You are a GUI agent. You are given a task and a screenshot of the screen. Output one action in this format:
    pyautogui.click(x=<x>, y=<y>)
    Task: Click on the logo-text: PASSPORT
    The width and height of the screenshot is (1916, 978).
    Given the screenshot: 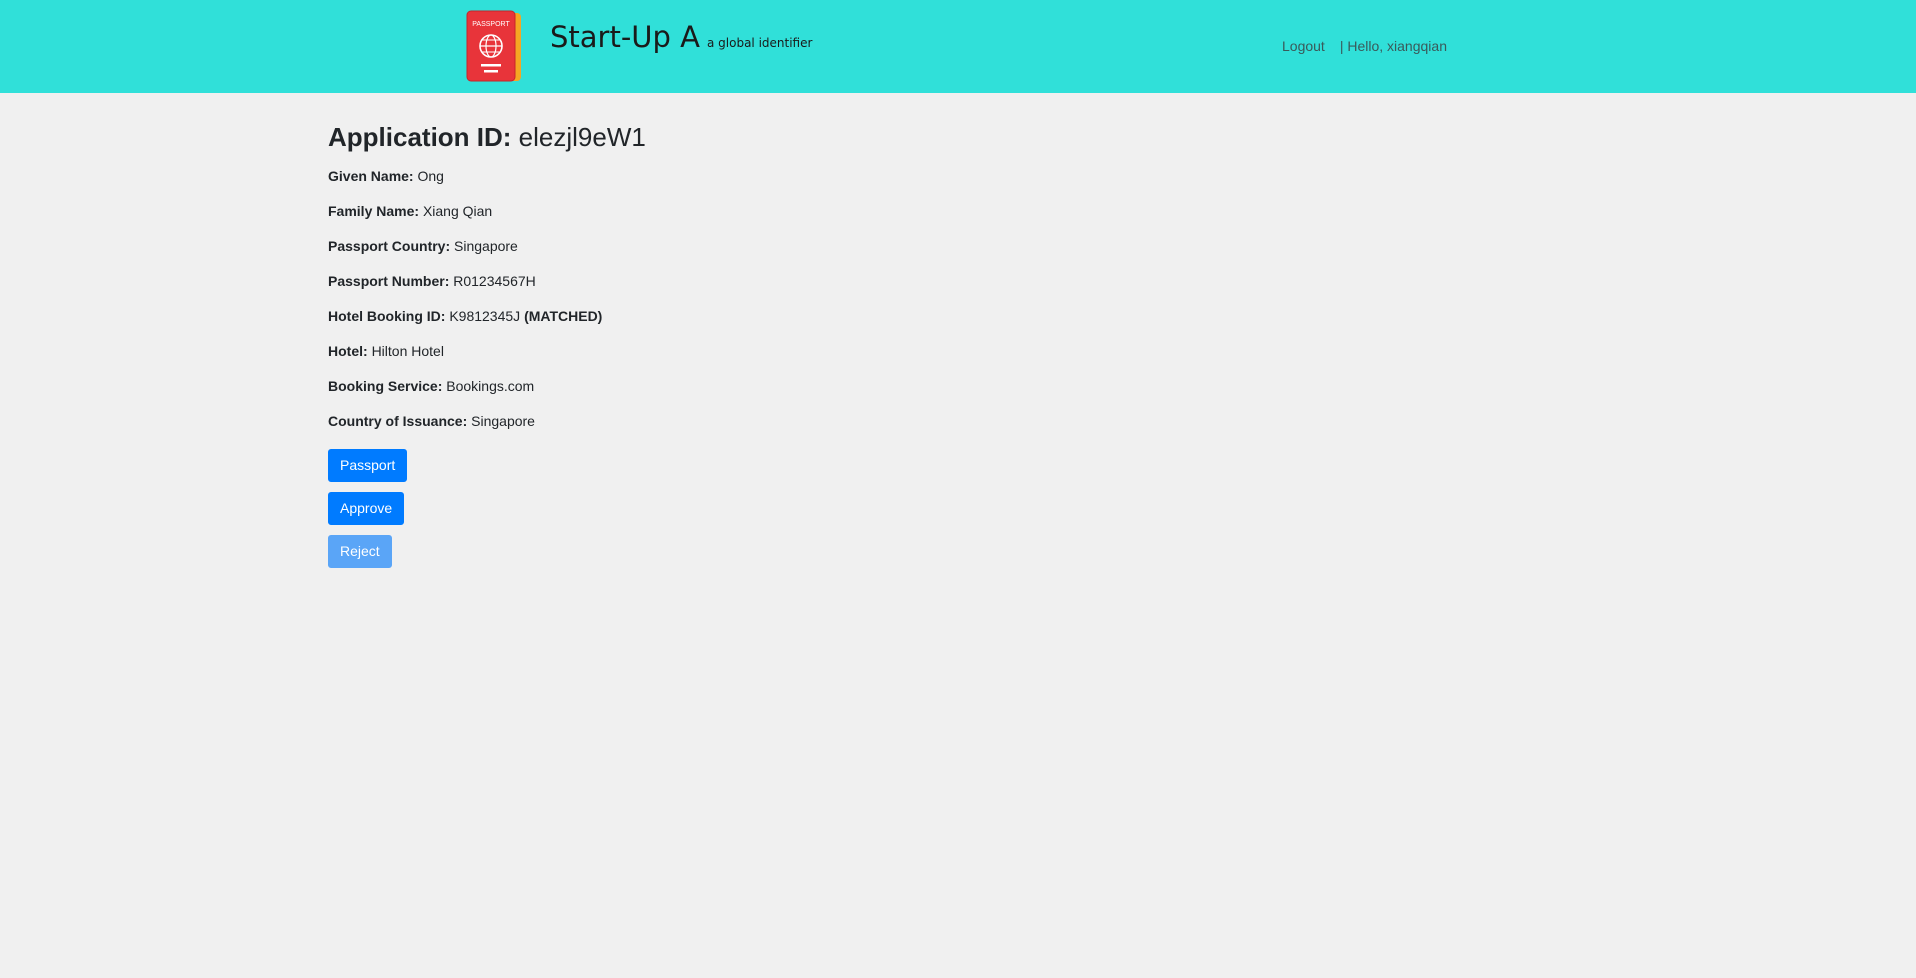 What is the action you would take?
    pyautogui.click(x=491, y=24)
    